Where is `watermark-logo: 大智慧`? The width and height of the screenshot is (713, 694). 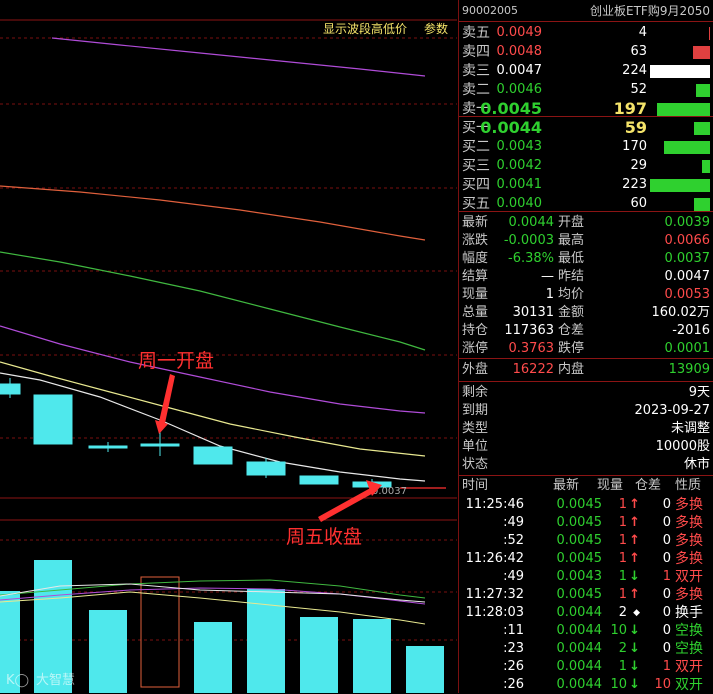 watermark-logo: 大智慧 is located at coordinates (55, 680).